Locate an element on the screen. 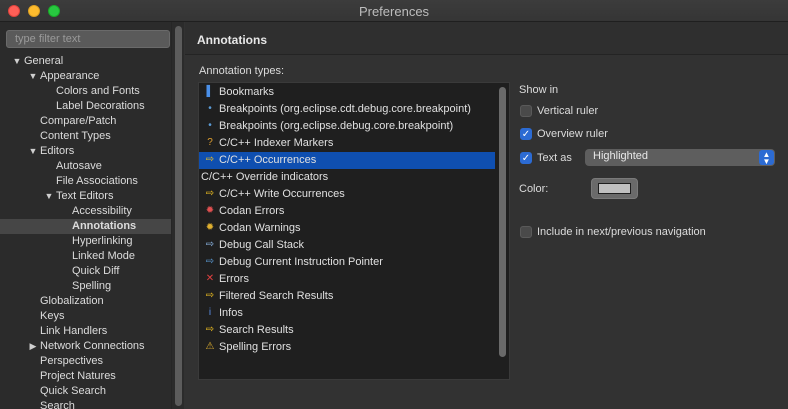  tree-item: ▶ Network Connections is located at coordinates (92, 346).